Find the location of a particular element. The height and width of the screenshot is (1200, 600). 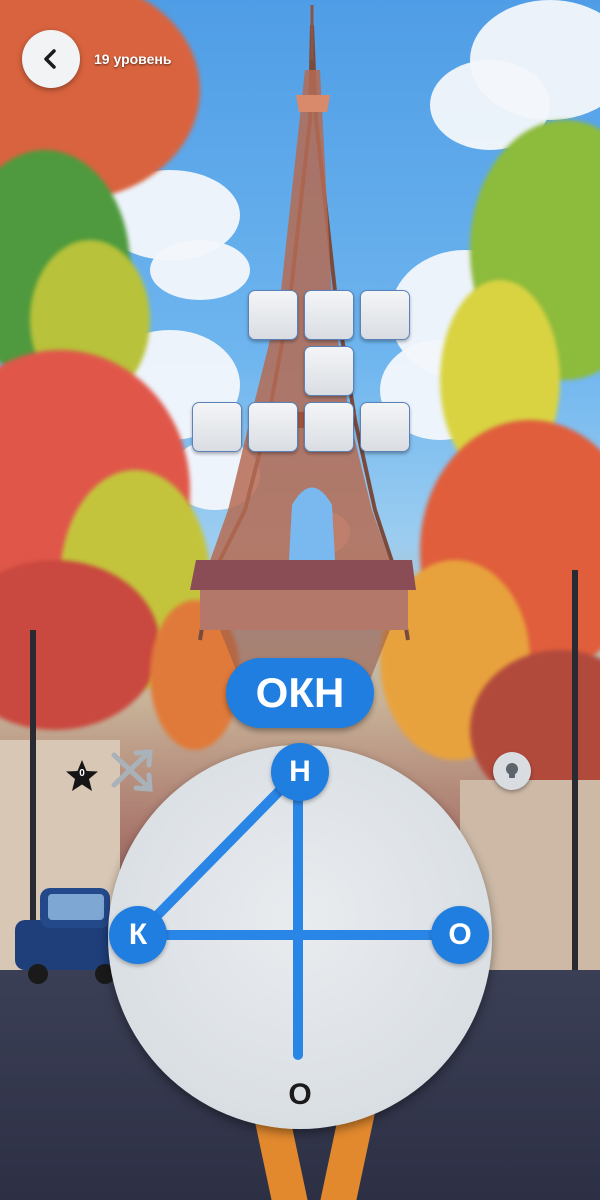

letter-bottom: О is located at coordinates (300, 1095).